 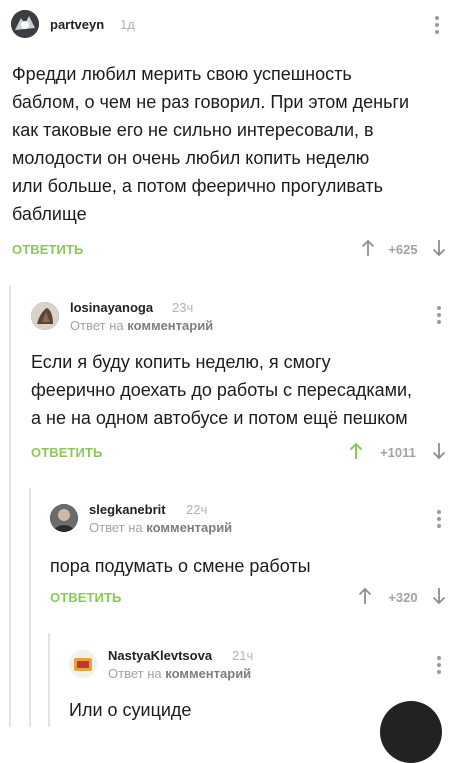 What do you see at coordinates (182, 74) in the screenshot?
I see `comment-text-line: Фредди любил мерить свою успешность` at bounding box center [182, 74].